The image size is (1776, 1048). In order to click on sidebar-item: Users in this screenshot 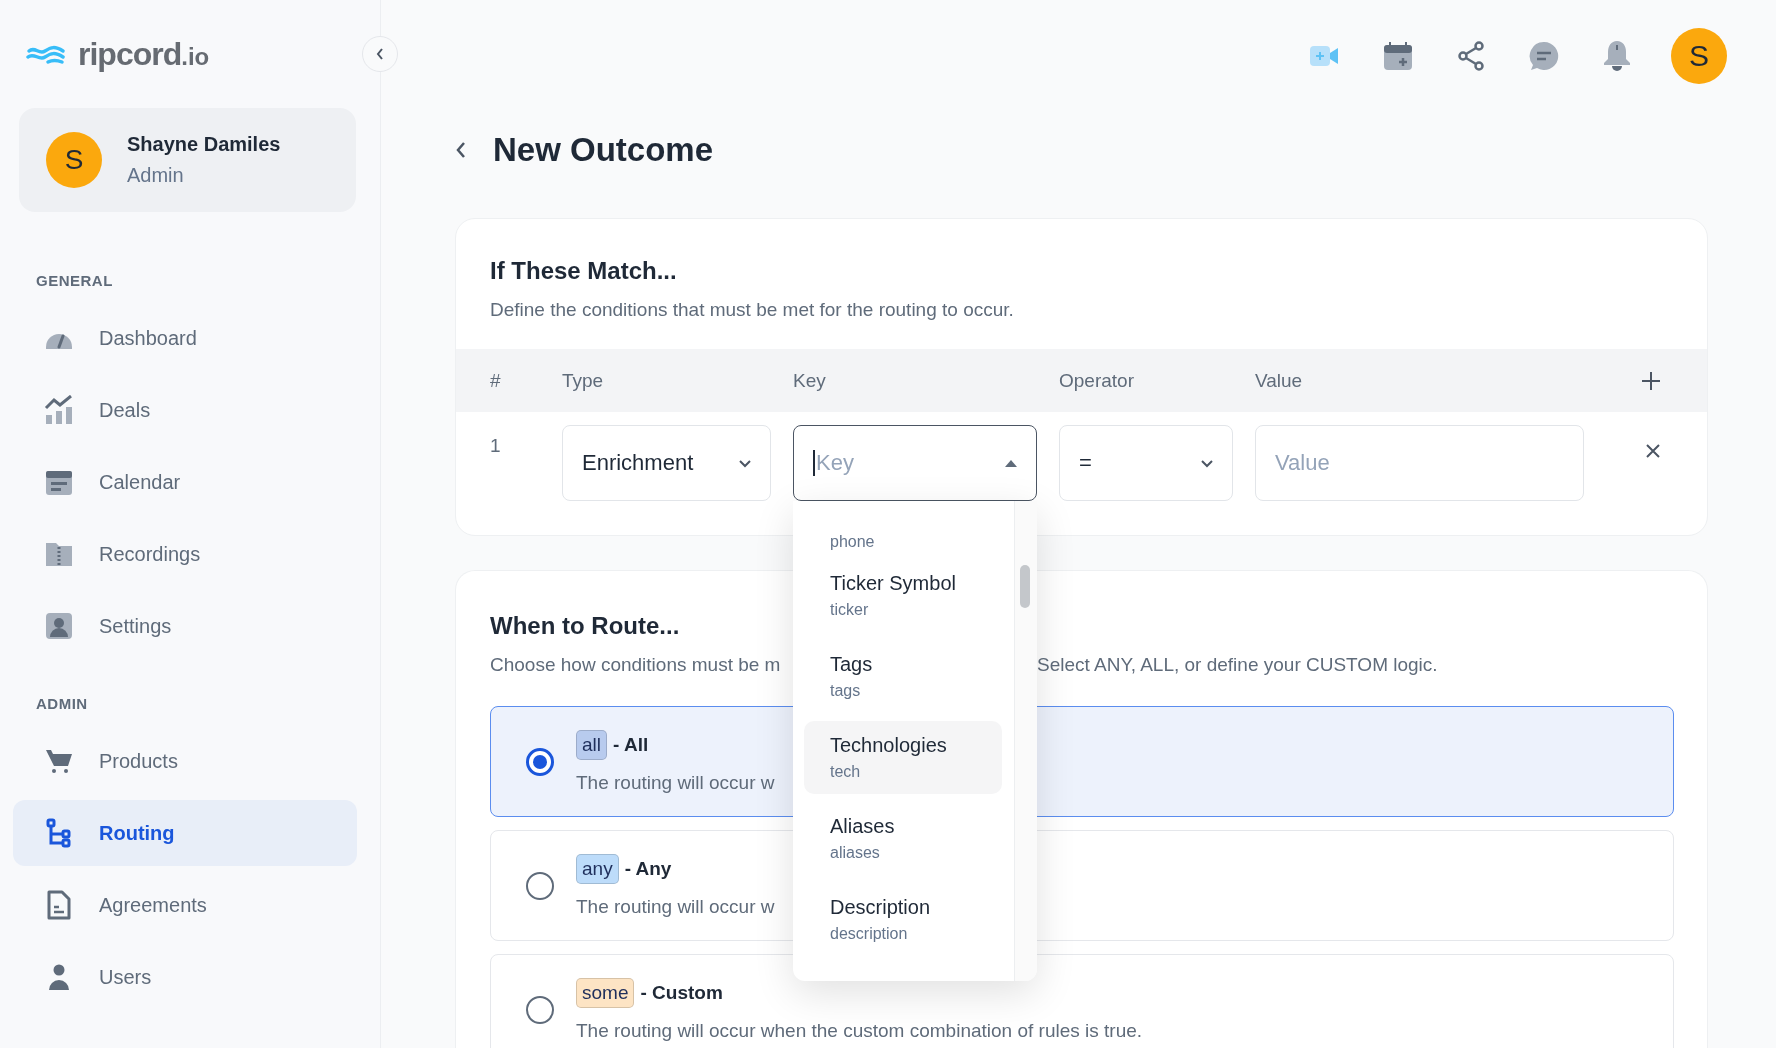, I will do `click(185, 977)`.